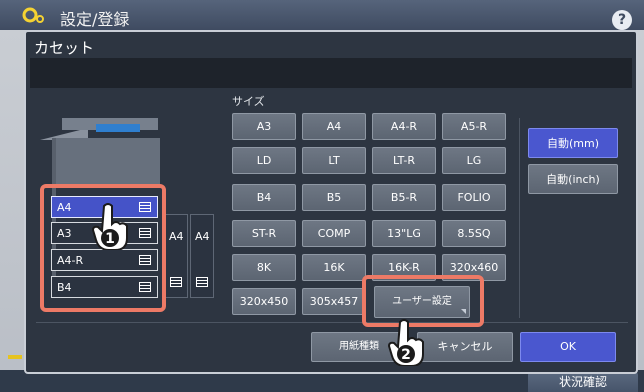  What do you see at coordinates (404, 126) in the screenshot?
I see `size-a4r-button: A4-R` at bounding box center [404, 126].